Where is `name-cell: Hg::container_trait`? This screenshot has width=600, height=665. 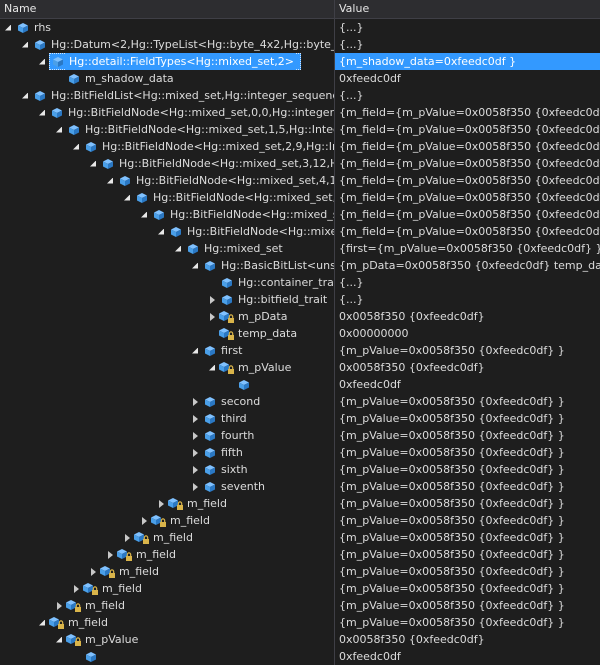
name-cell: Hg::container_trait is located at coordinates (167, 282).